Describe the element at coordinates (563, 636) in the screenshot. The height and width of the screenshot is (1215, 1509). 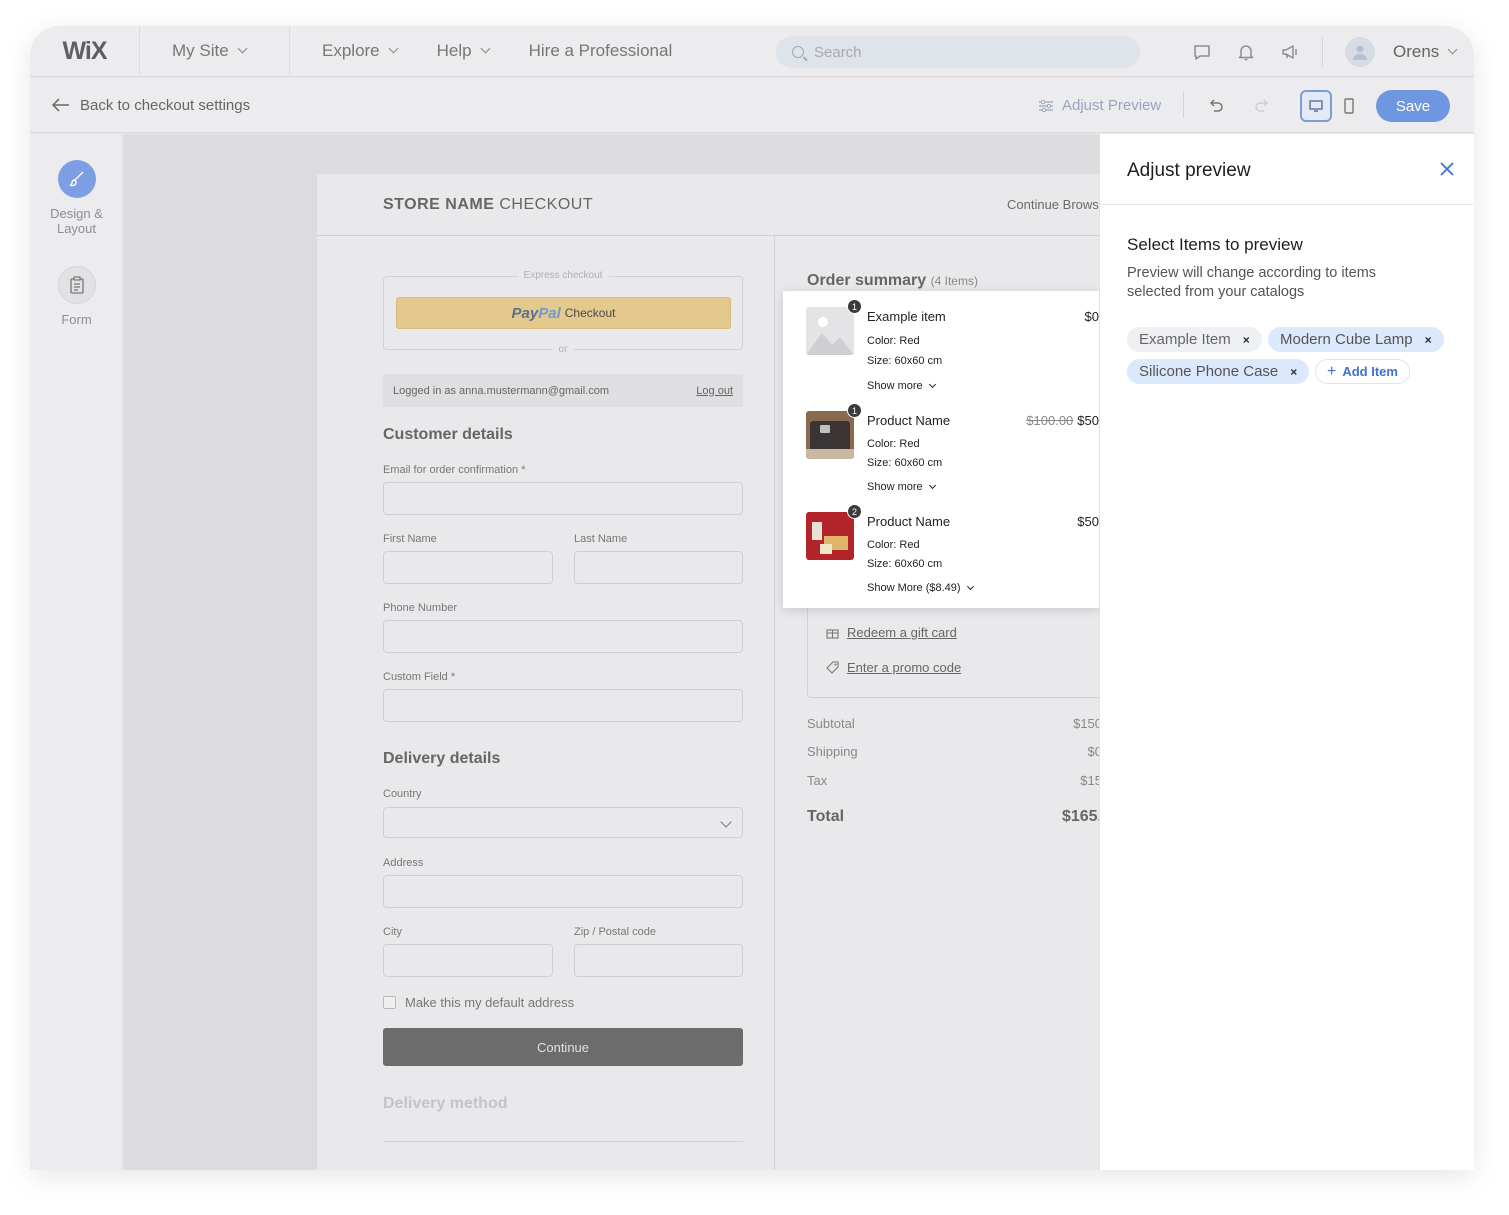
I see `phone-field` at that location.